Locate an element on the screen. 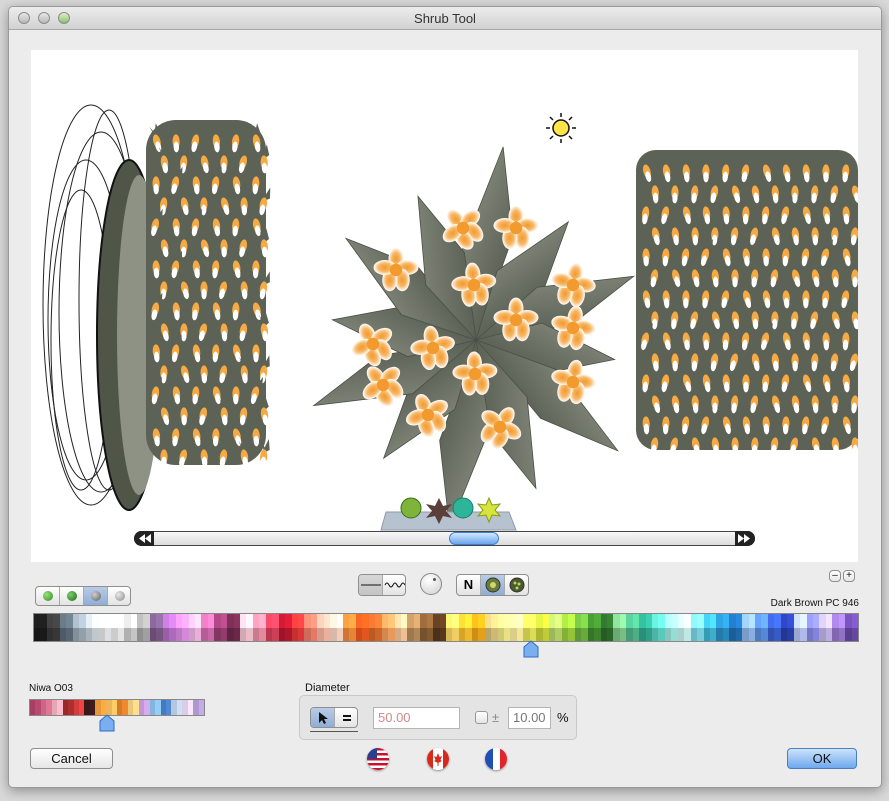  outline-wavy-option is located at coordinates (394, 585).